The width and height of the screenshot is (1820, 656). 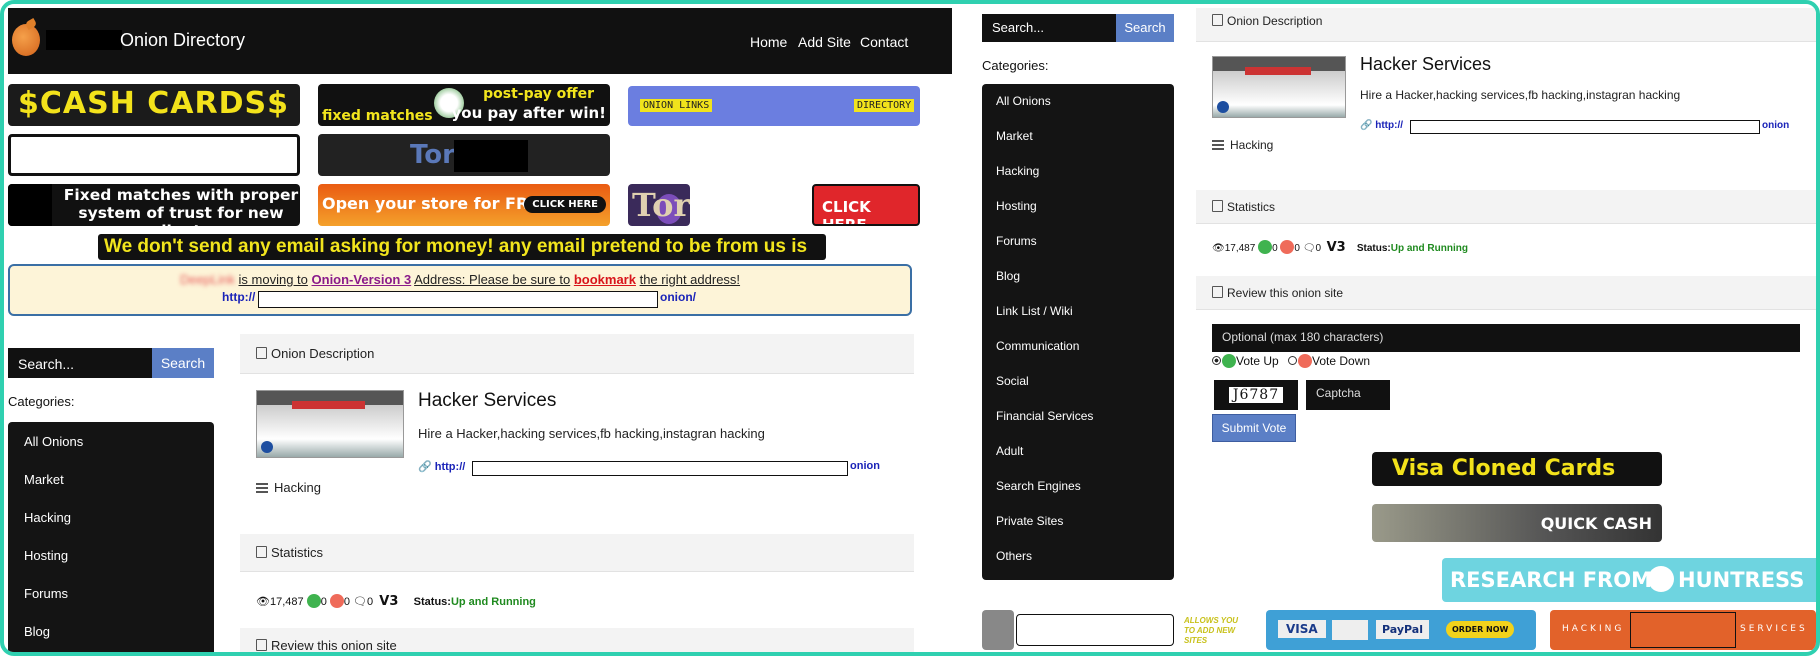 I want to click on hacking-services-ad: HACKING SERVICES, so click(x=1683, y=630).